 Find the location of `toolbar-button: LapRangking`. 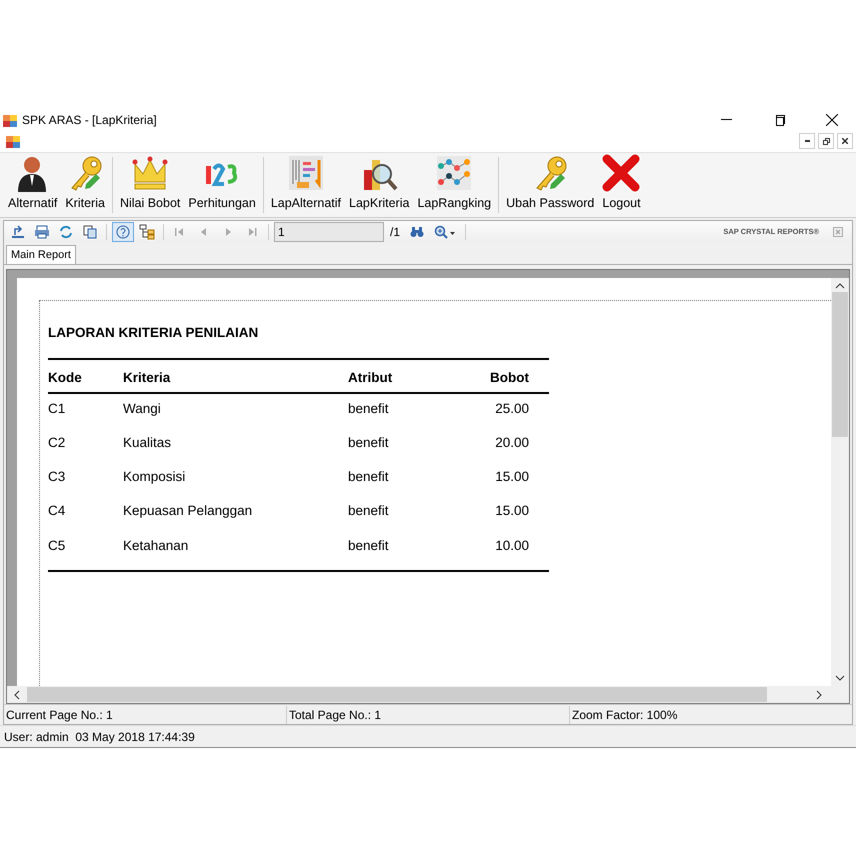

toolbar-button: LapRangking is located at coordinates (454, 184).